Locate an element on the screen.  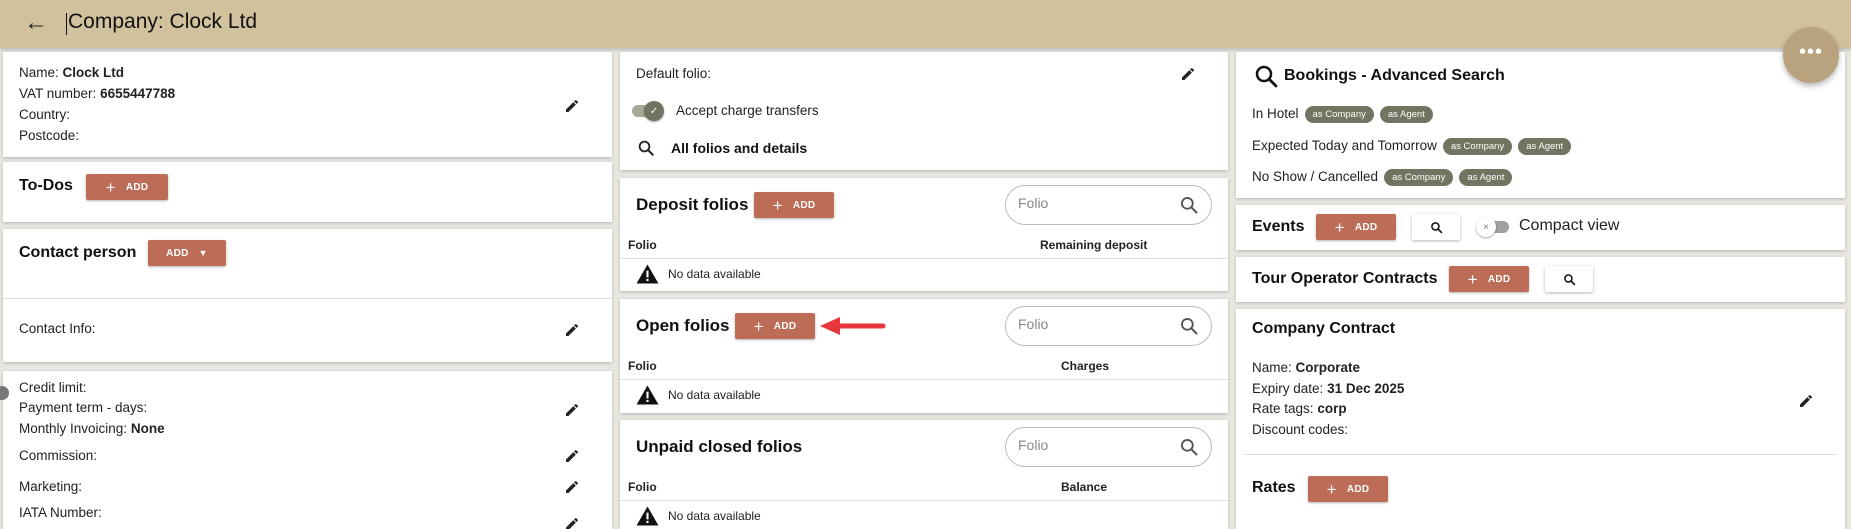
todos-title: To-Dos is located at coordinates (46, 185).